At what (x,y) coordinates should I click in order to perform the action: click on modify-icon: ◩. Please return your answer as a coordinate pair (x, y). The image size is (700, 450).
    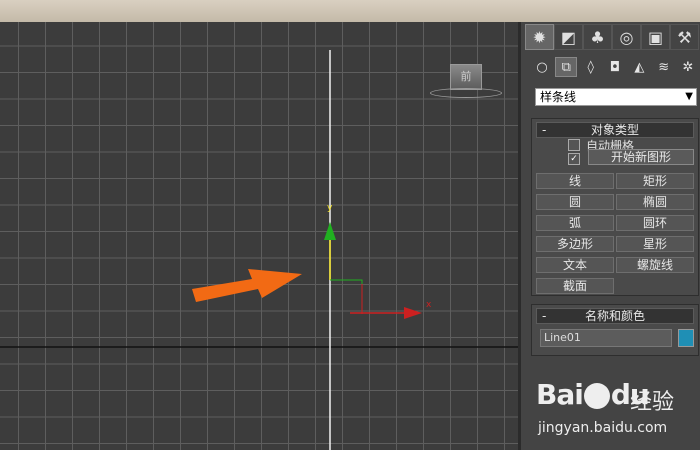
    Looking at the image, I should click on (568, 37).